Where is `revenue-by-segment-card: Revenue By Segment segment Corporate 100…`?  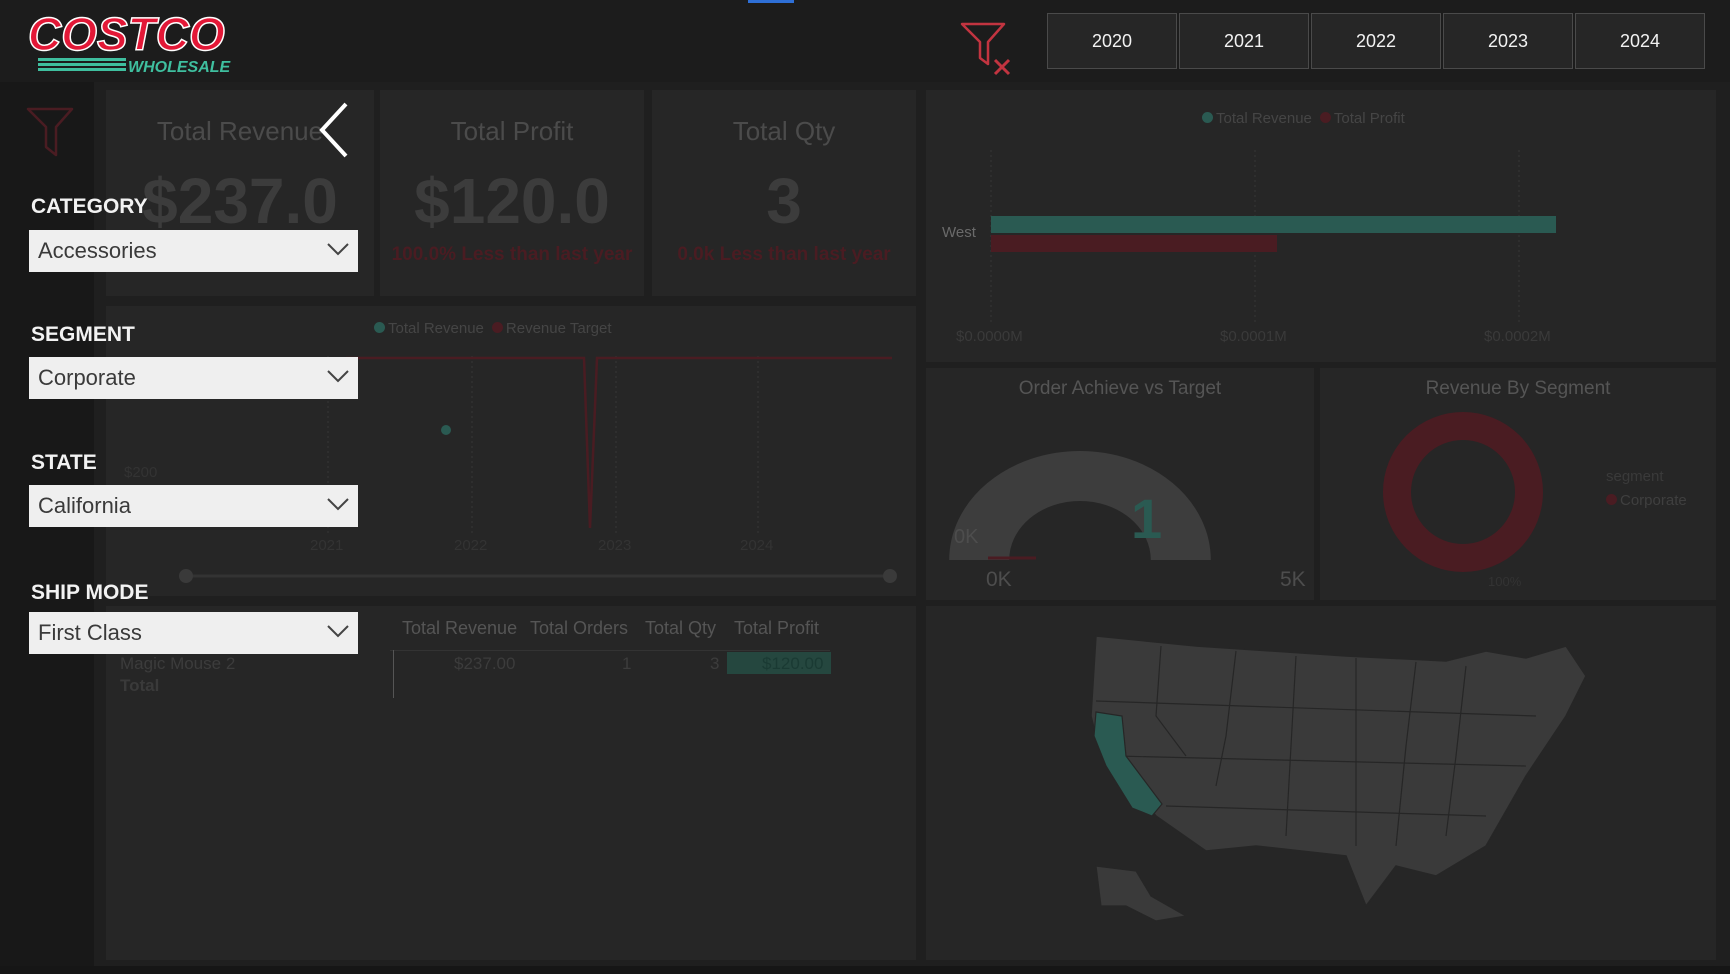 revenue-by-segment-card: Revenue By Segment segment Corporate 100… is located at coordinates (1518, 484).